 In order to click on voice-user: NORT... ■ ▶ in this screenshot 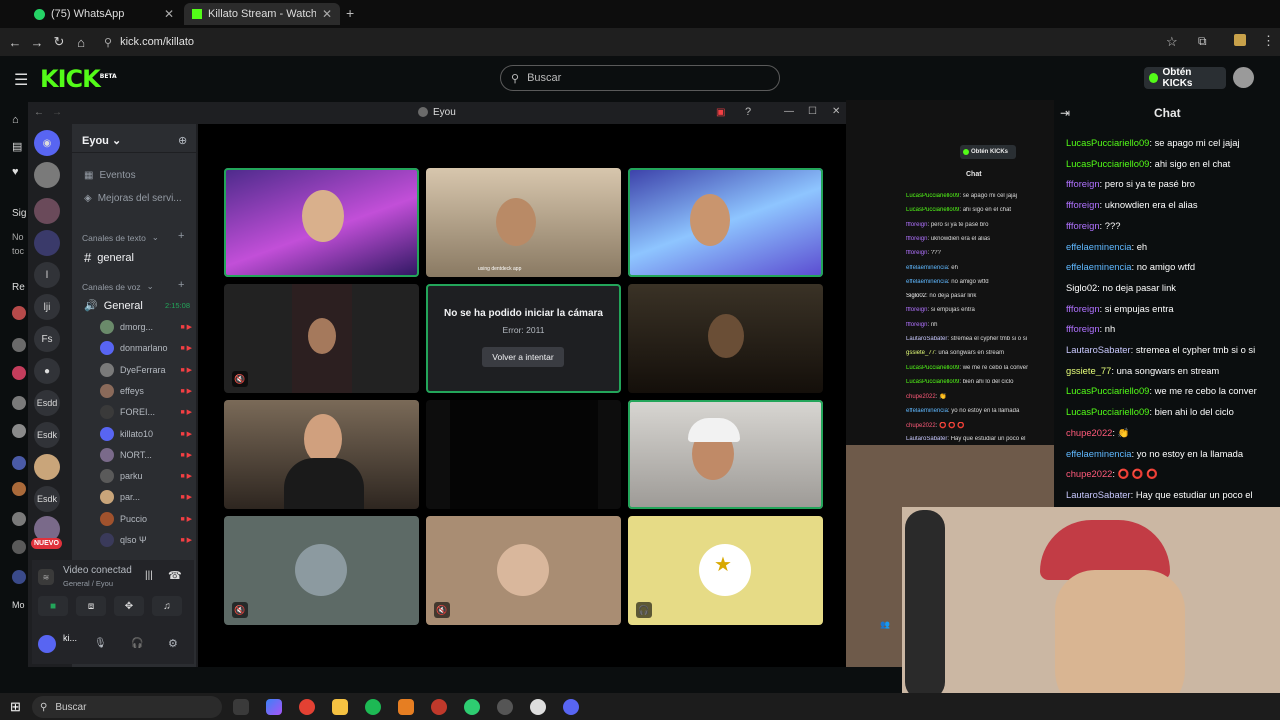, I will do `click(146, 454)`.